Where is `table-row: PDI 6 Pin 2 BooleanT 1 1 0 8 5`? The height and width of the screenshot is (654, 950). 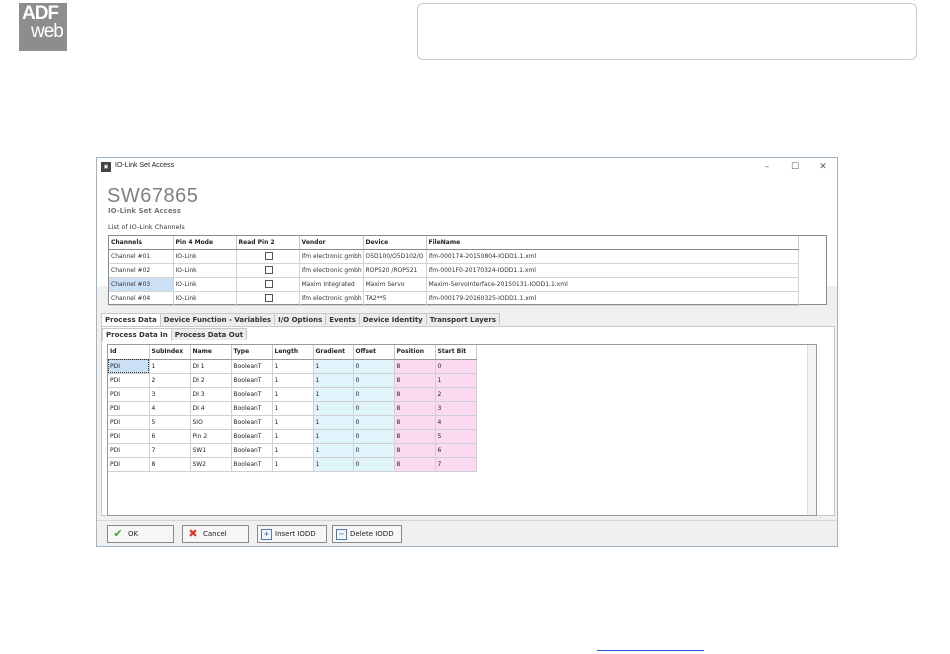
table-row: PDI 6 Pin 2 BooleanT 1 1 0 8 5 is located at coordinates (292, 436).